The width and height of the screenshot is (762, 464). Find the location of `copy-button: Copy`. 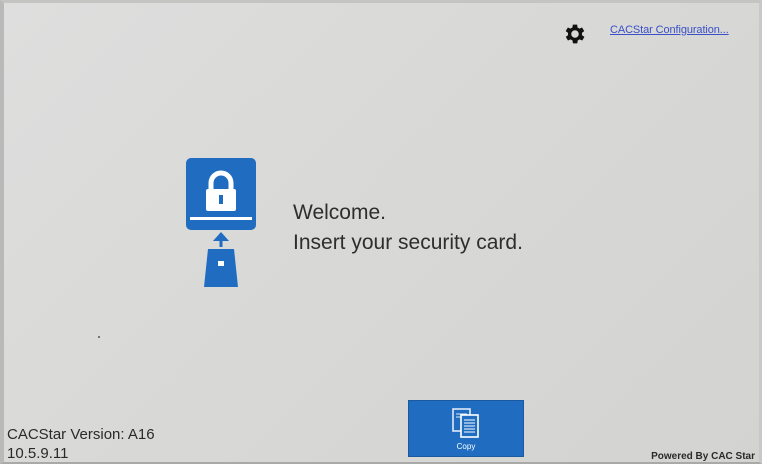

copy-button: Copy is located at coordinates (466, 428).